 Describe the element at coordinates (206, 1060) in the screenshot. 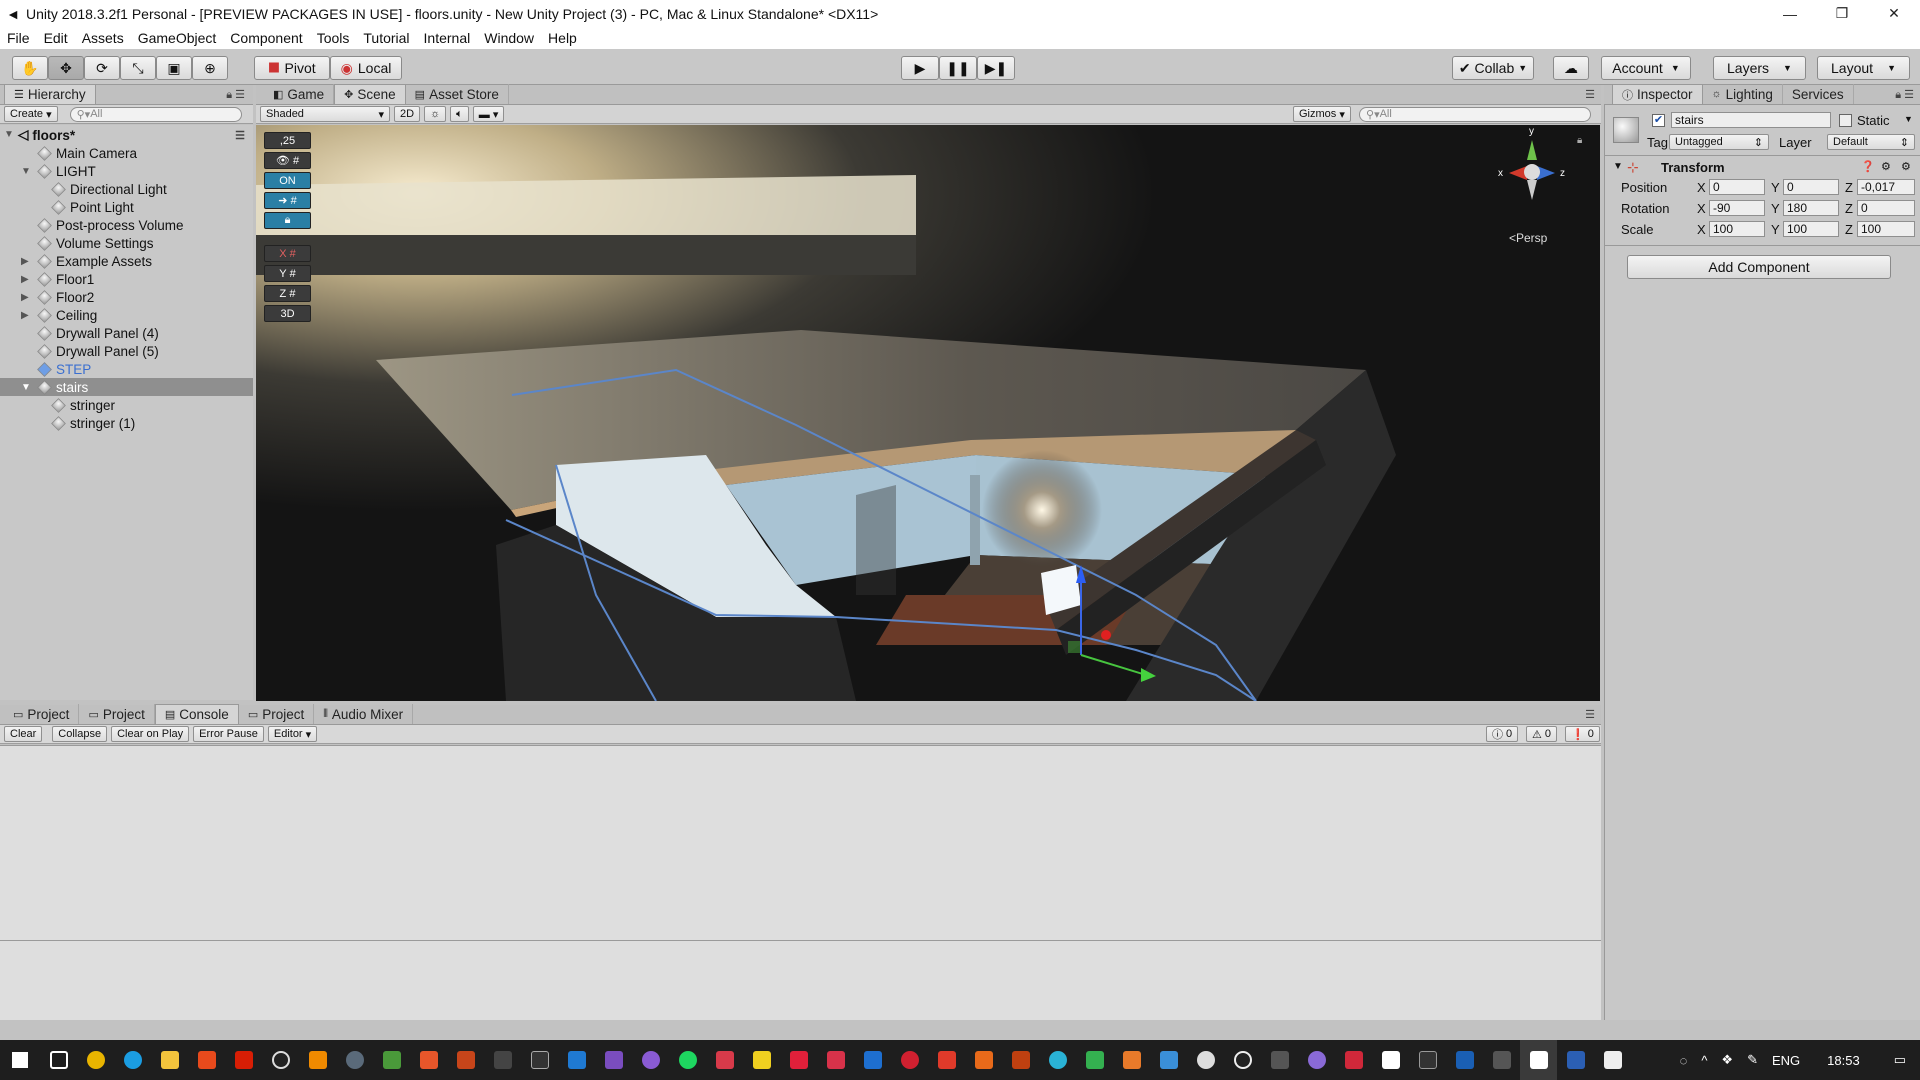

I see `office-icon` at that location.